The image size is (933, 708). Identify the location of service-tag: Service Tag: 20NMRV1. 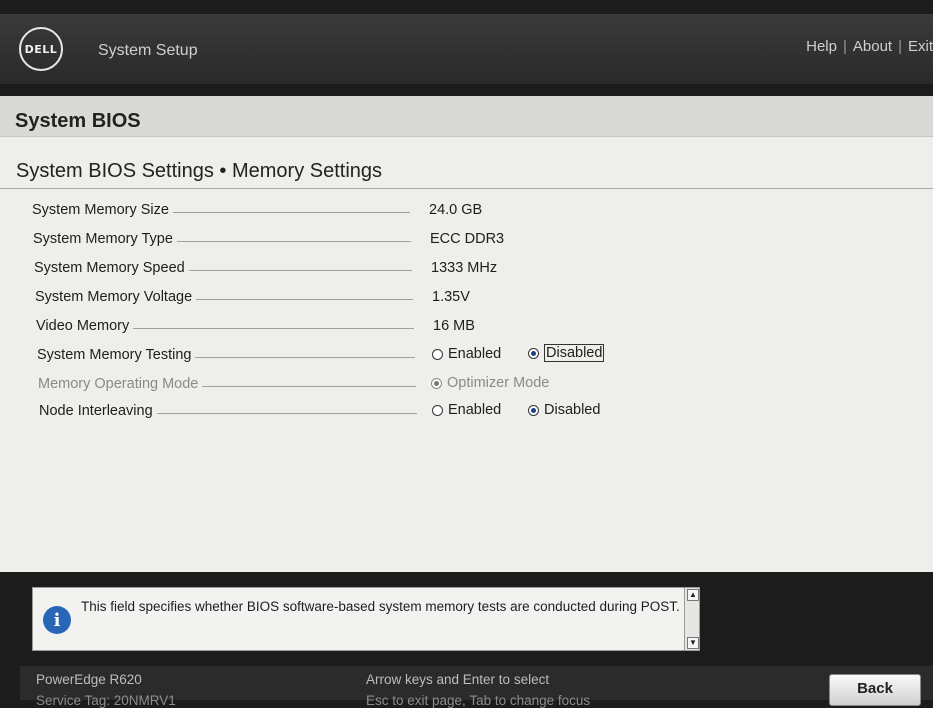
(106, 700).